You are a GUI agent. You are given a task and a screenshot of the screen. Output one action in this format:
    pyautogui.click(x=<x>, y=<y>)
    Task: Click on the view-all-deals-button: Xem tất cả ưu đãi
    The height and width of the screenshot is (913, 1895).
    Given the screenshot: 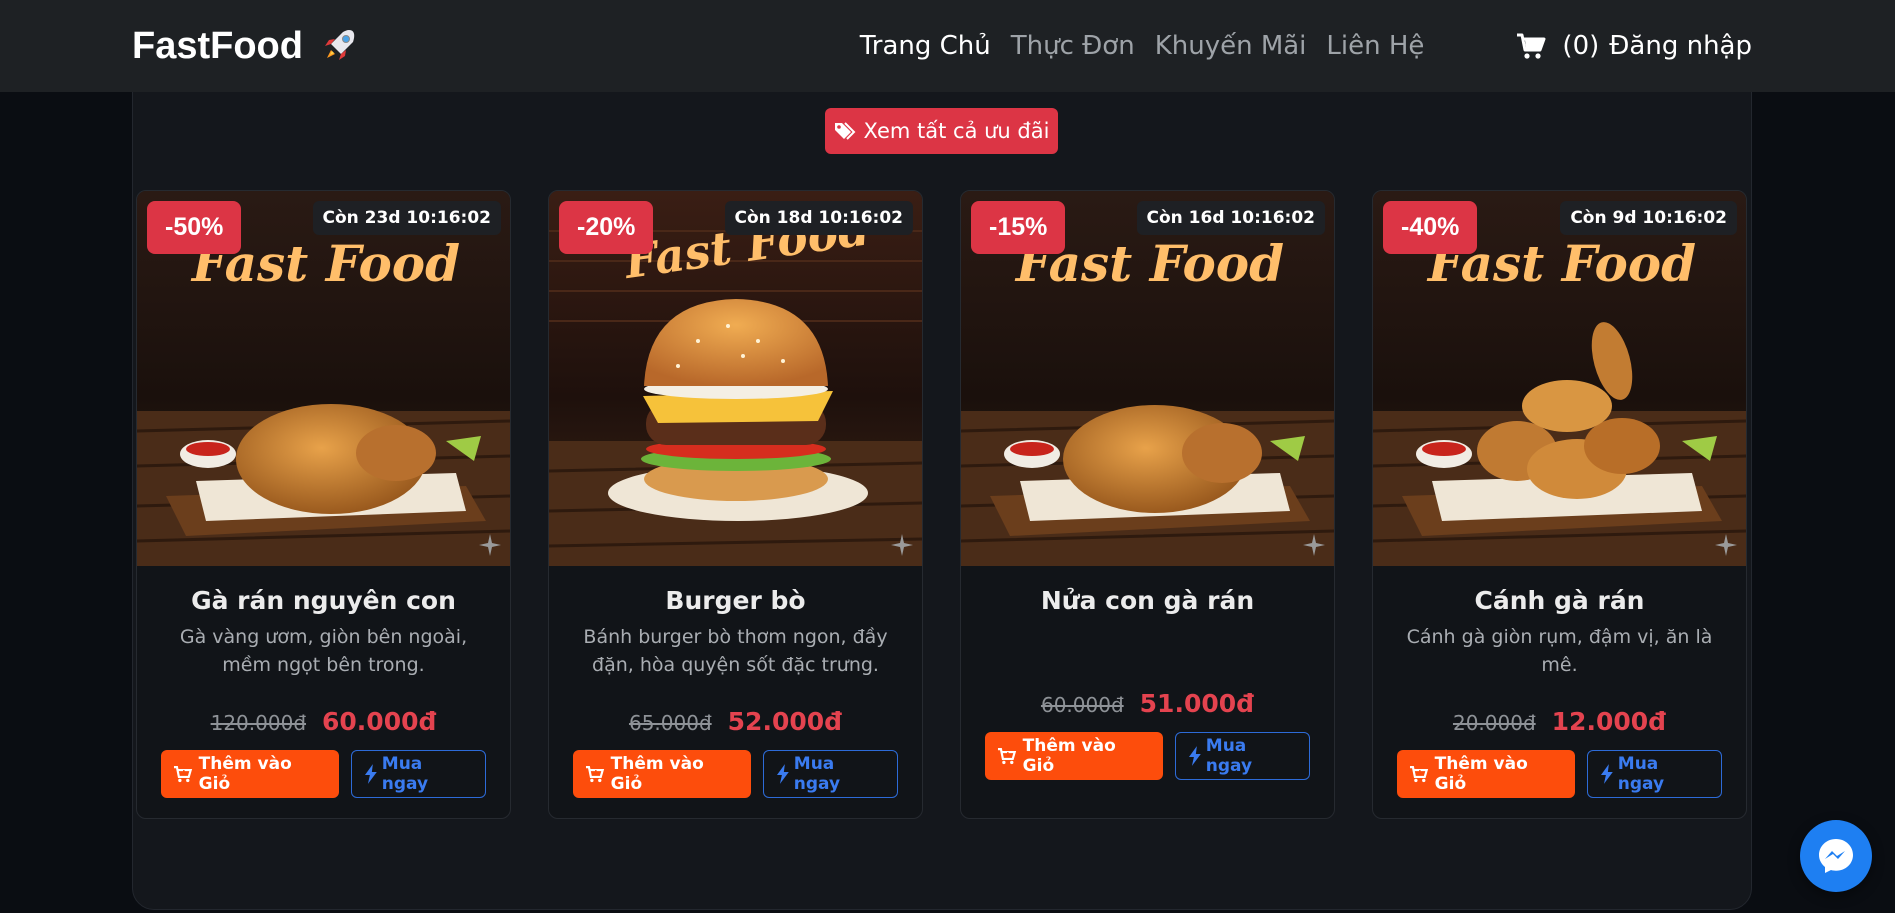 What is the action you would take?
    pyautogui.click(x=941, y=131)
    